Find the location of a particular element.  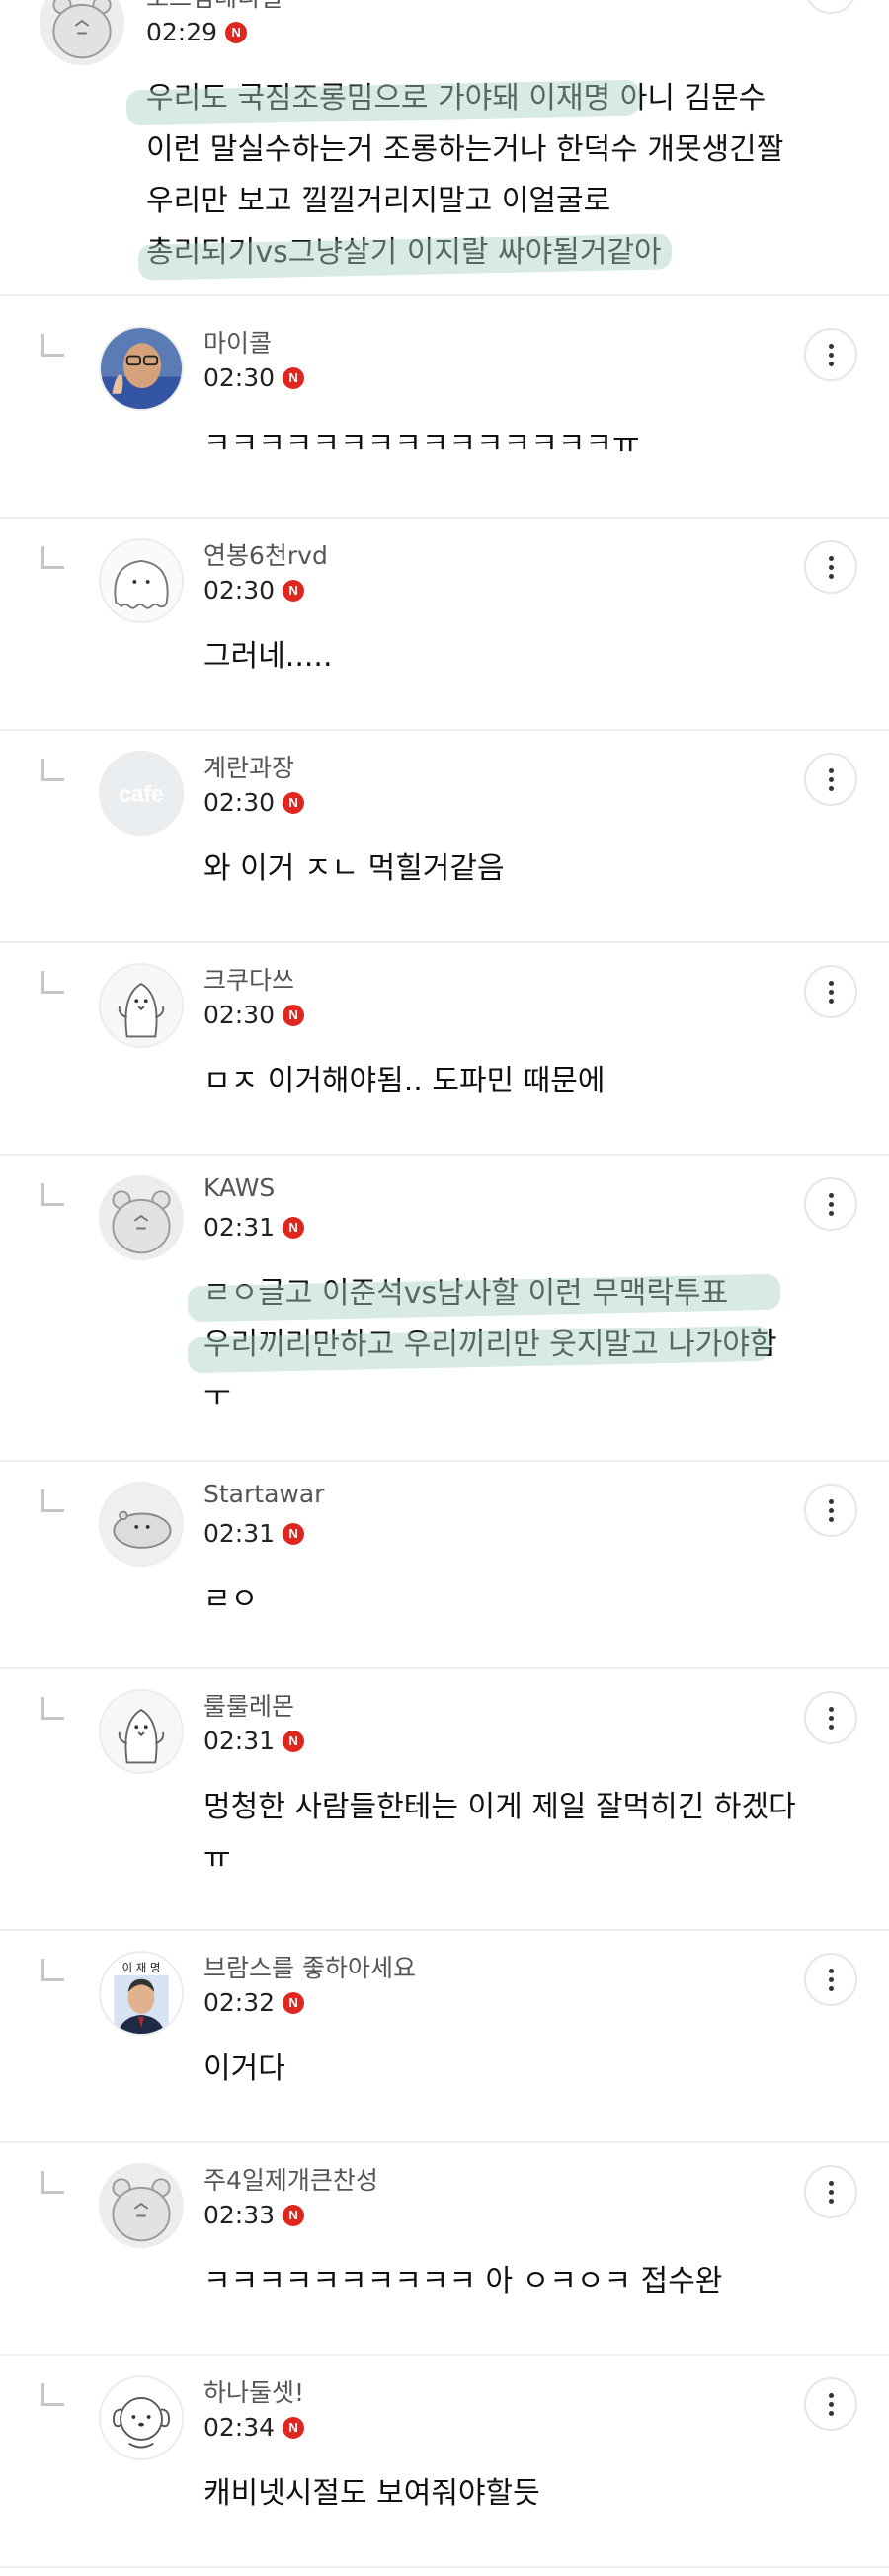

comment-nickname: 주4일제개큰찬성 is located at coordinates (290, 2179).